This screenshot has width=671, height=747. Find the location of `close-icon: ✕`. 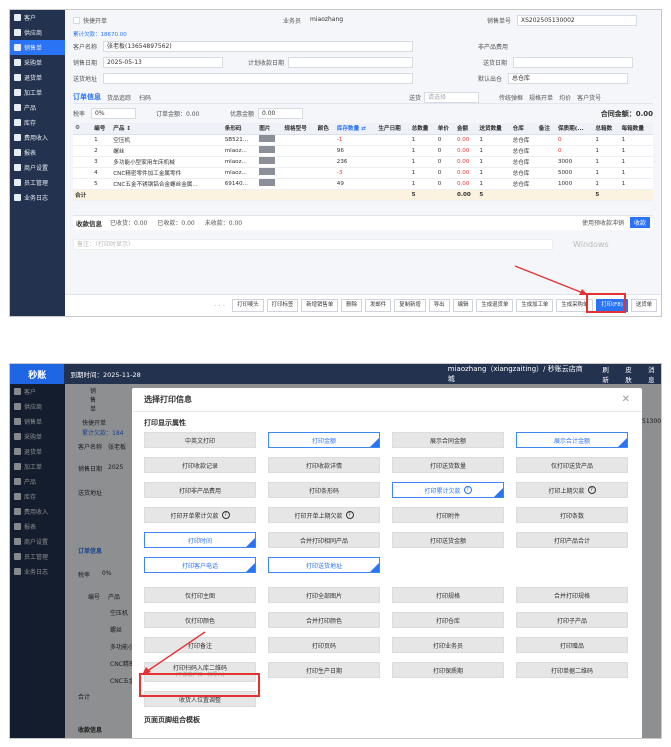

close-icon: ✕ is located at coordinates (626, 399).